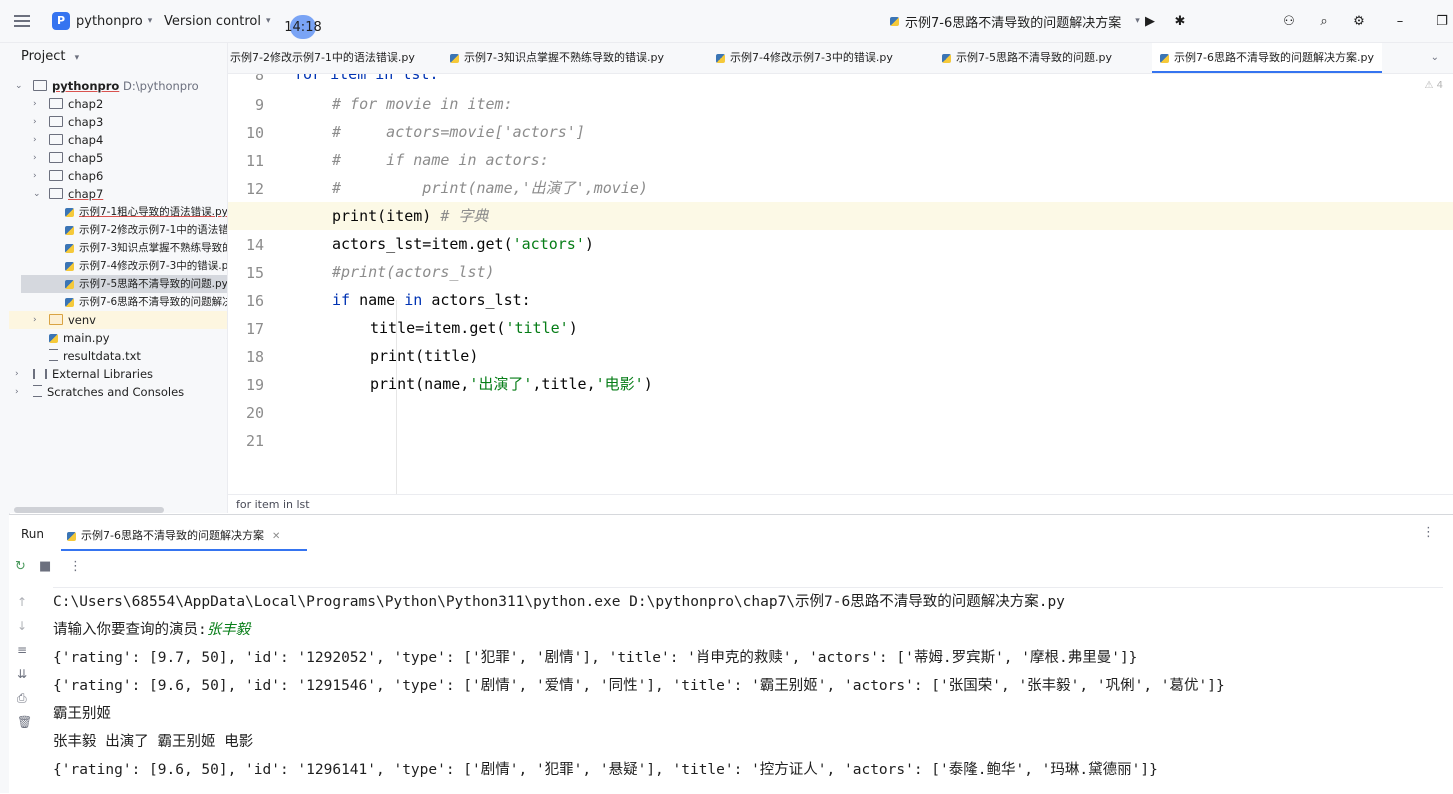  What do you see at coordinates (89, 510) in the screenshot?
I see `project-horizontal-scrollbar` at bounding box center [89, 510].